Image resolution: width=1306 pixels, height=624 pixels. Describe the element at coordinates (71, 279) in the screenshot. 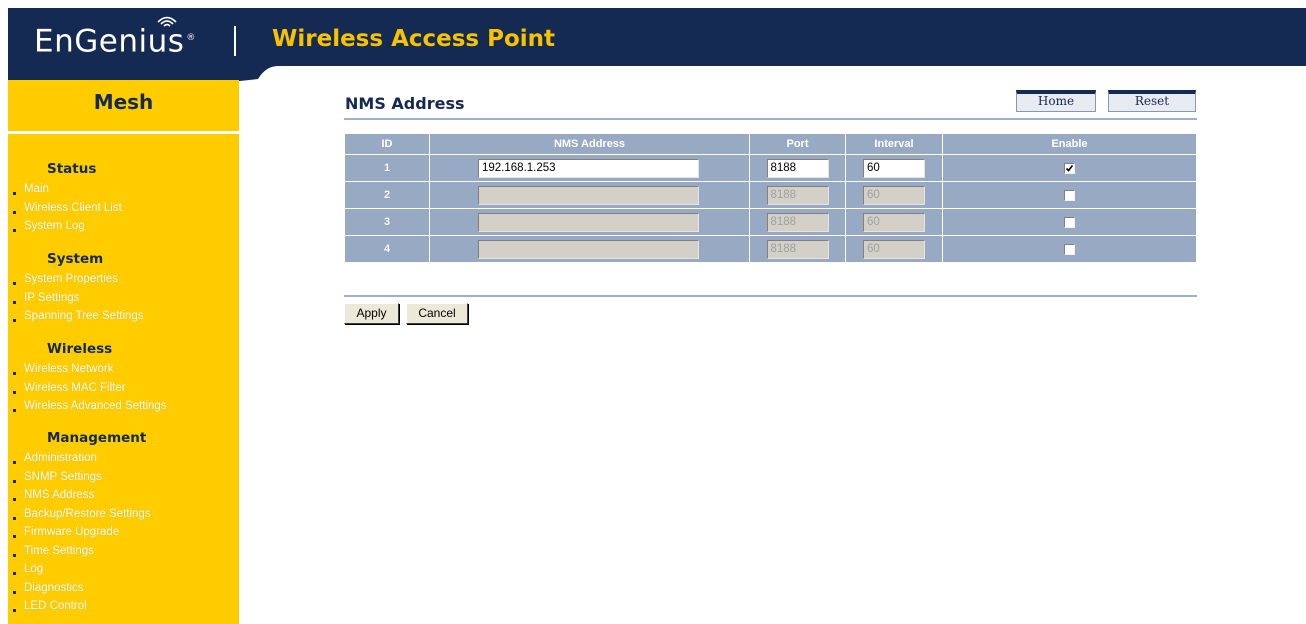

I see `nav-item-label: System Properties` at that location.